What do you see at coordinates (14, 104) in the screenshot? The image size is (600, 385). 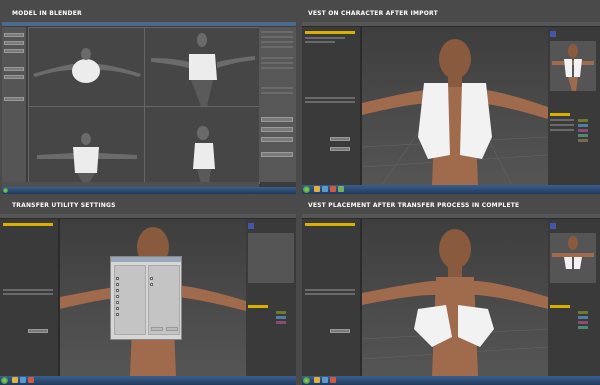 I see `blender-tool-shelf` at bounding box center [14, 104].